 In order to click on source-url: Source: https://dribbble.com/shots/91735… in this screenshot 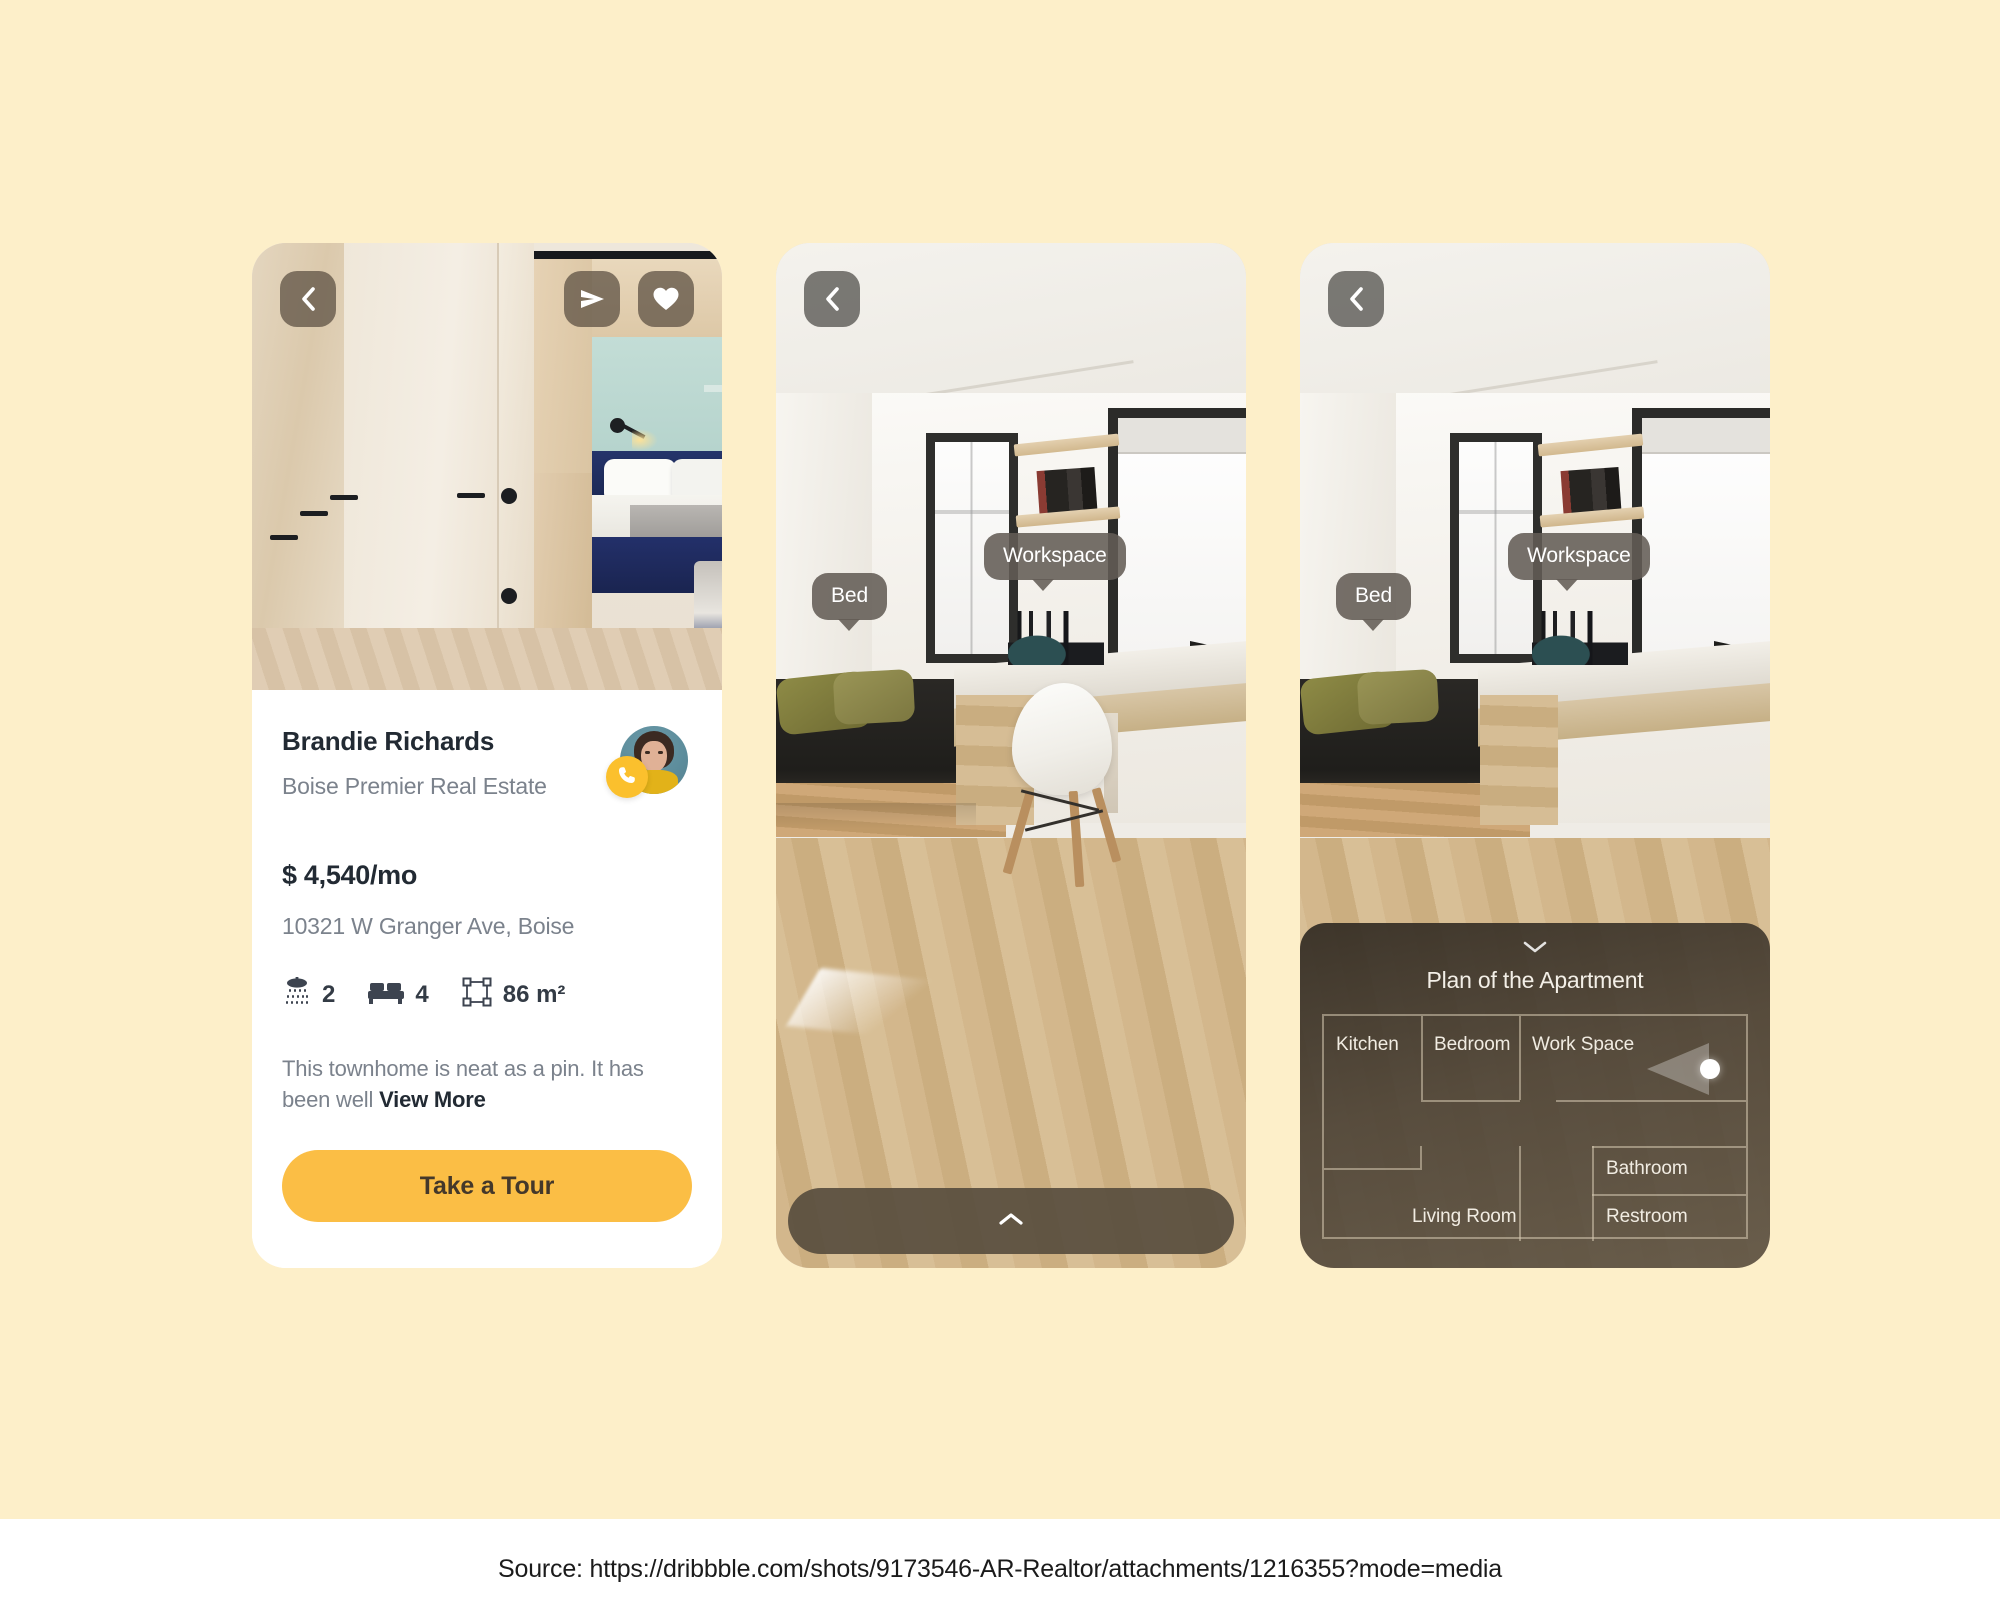, I will do `click(1000, 1568)`.